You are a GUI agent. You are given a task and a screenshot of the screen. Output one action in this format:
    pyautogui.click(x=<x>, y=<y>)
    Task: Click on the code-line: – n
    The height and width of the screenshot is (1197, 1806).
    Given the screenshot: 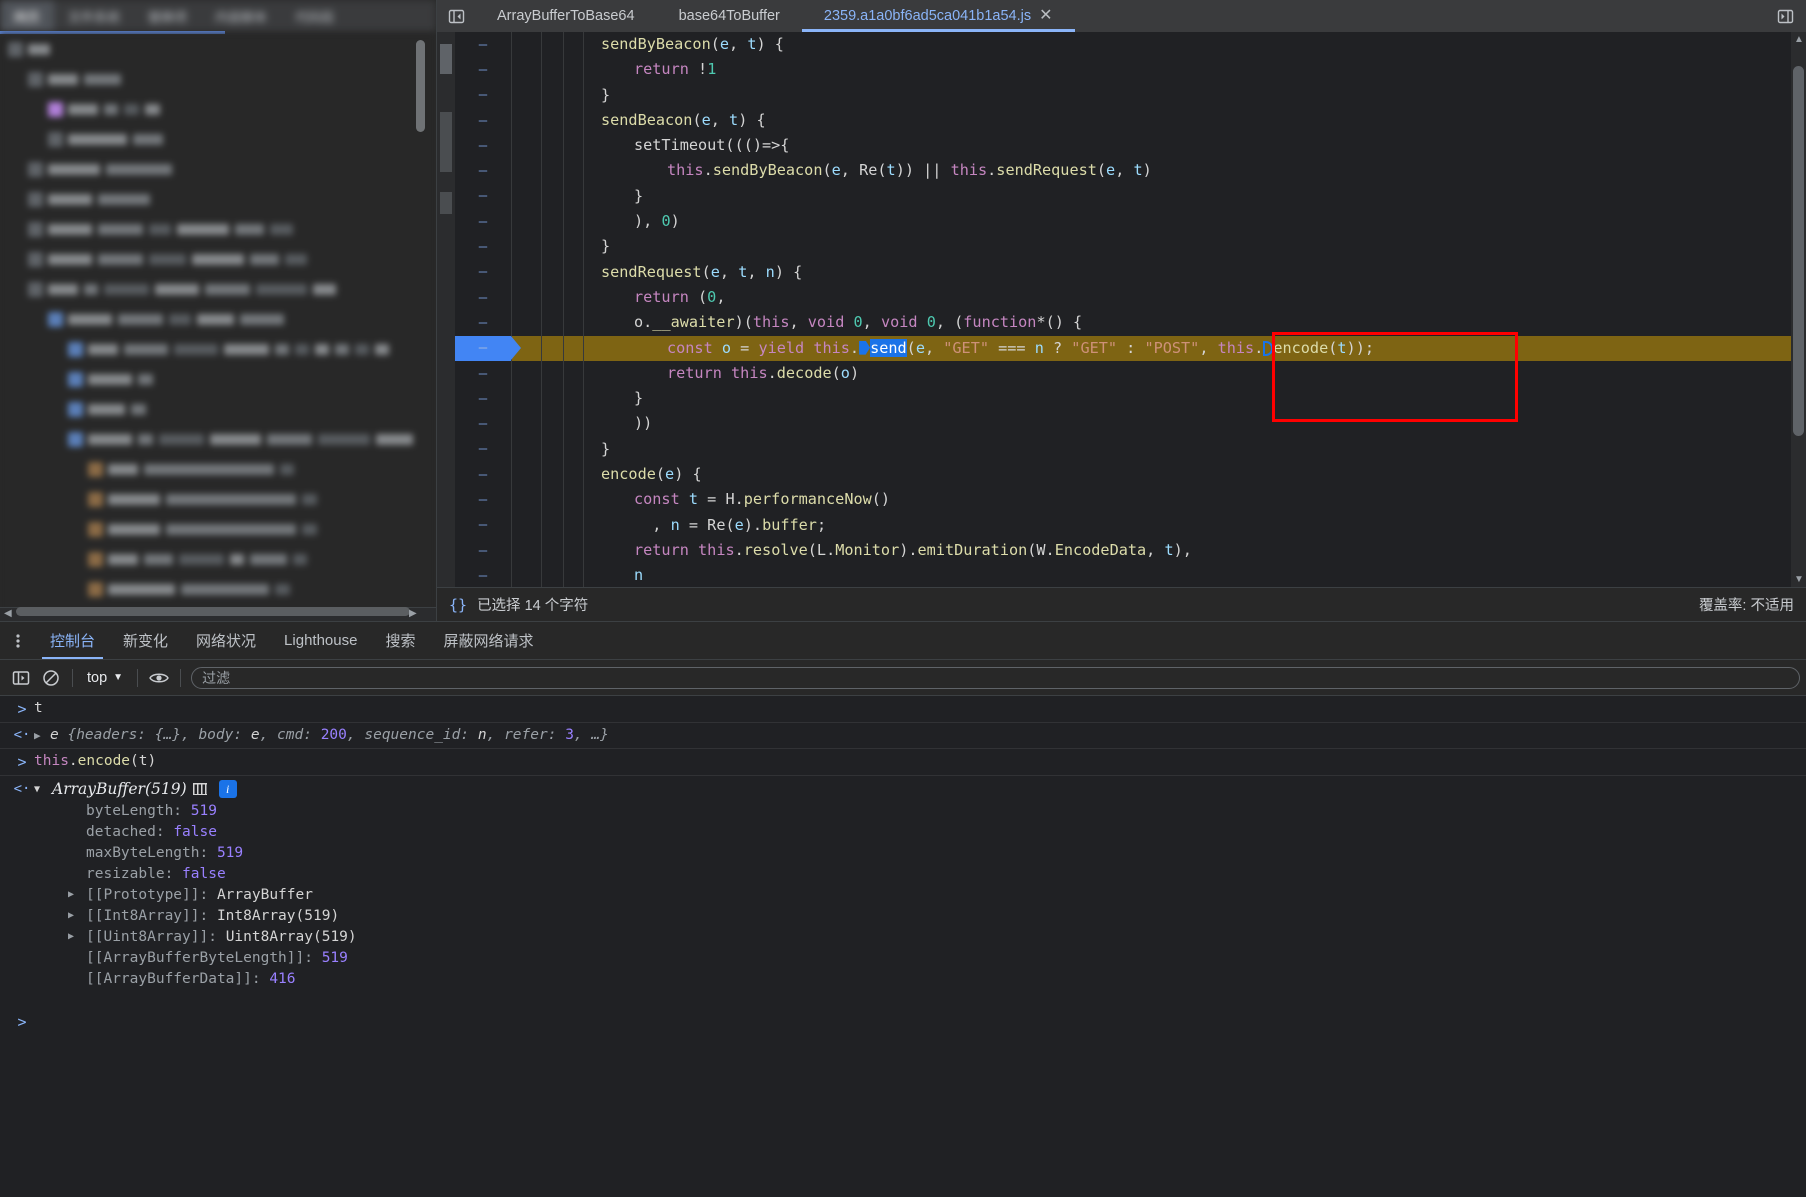 What is the action you would take?
    pyautogui.click(x=1130, y=575)
    